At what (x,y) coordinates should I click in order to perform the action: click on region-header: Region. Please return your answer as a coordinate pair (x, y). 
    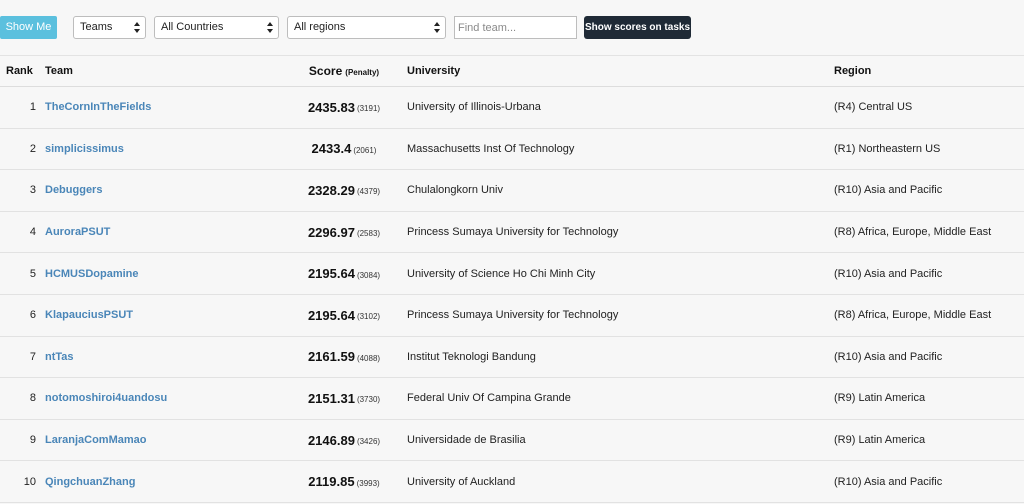
    Looking at the image, I should click on (853, 71).